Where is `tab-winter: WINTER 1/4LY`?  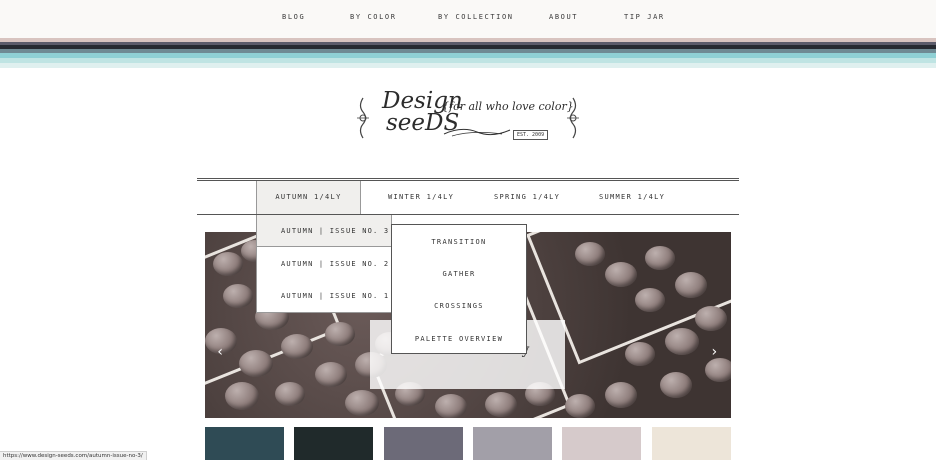 tab-winter: WINTER 1/4LY is located at coordinates (421, 197).